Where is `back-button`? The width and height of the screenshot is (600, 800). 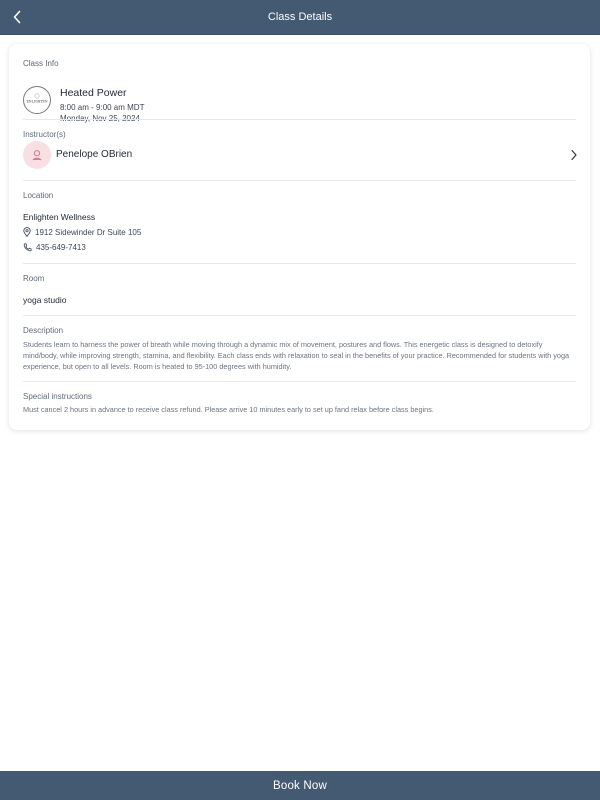 back-button is located at coordinates (17, 17).